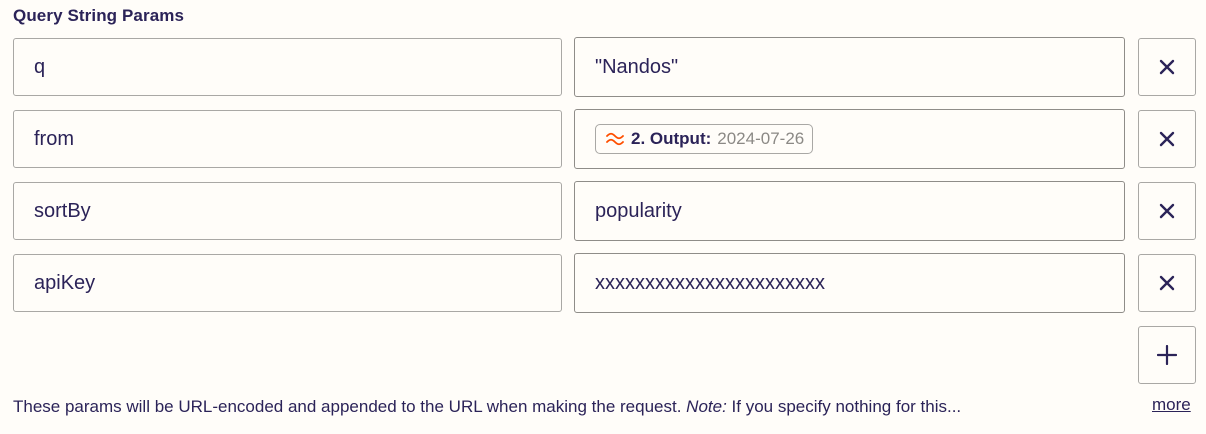  What do you see at coordinates (761, 138) in the screenshot?
I see `pill-value: 2024-07-26` at bounding box center [761, 138].